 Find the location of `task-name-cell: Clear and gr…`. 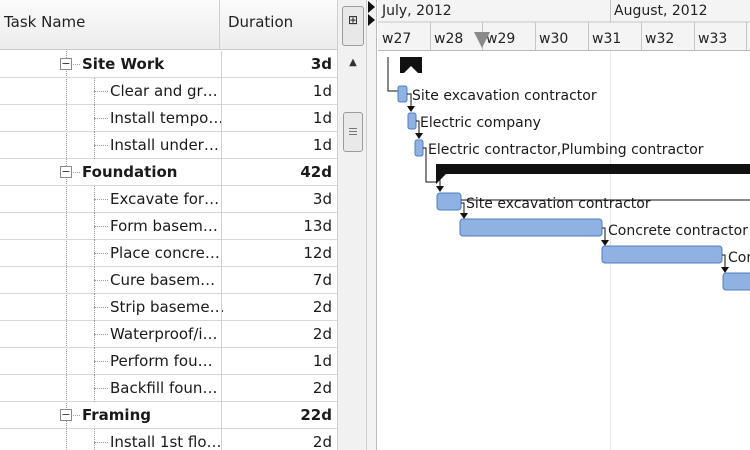

task-name-cell: Clear and gr… is located at coordinates (164, 91).